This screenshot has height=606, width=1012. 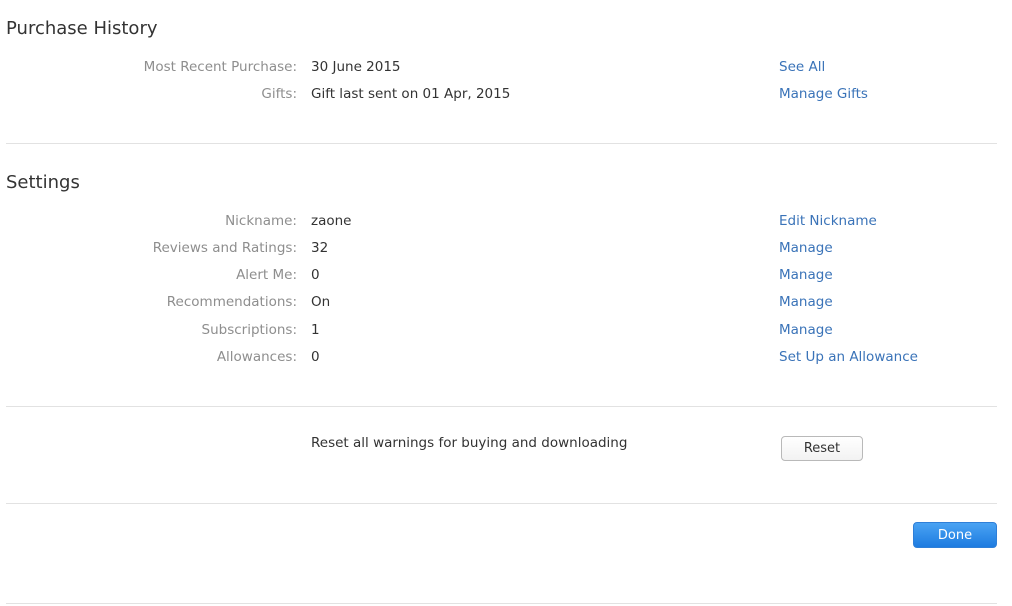 I want to click on reviews-ratings-row: Reviews and Ratings: 32 Manage, so click(x=506, y=248).